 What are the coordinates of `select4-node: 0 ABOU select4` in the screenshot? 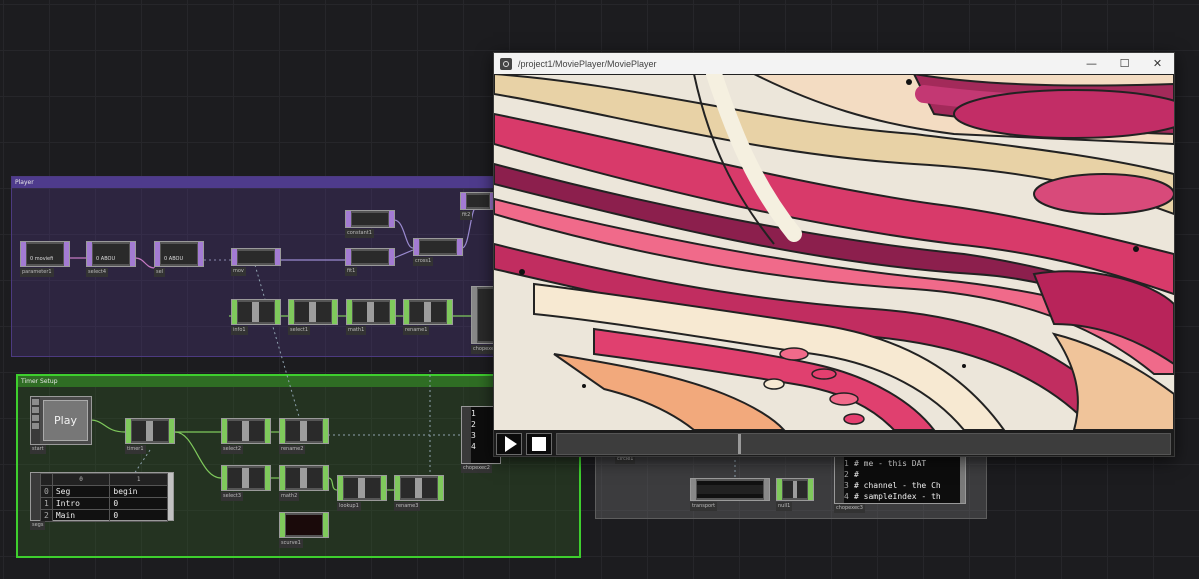 It's located at (111, 259).